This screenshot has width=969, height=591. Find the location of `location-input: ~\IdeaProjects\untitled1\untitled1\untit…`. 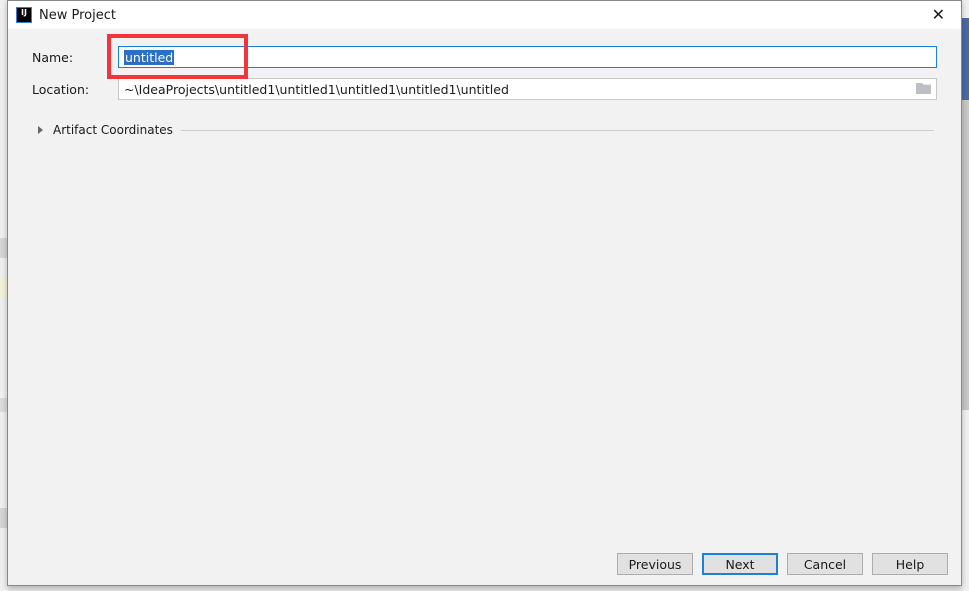

location-input: ~\IdeaProjects\untitled1\untitled1\untit… is located at coordinates (527, 89).